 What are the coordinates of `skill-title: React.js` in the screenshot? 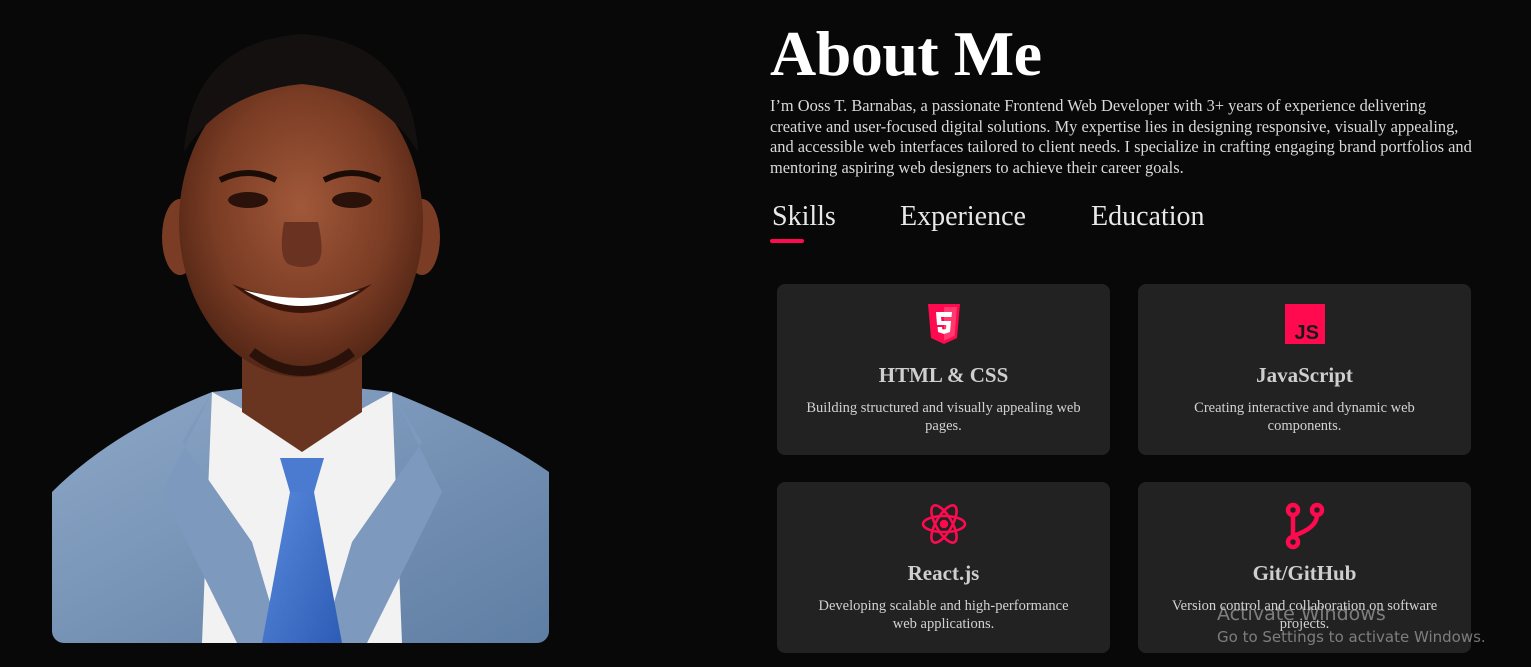 It's located at (943, 573).